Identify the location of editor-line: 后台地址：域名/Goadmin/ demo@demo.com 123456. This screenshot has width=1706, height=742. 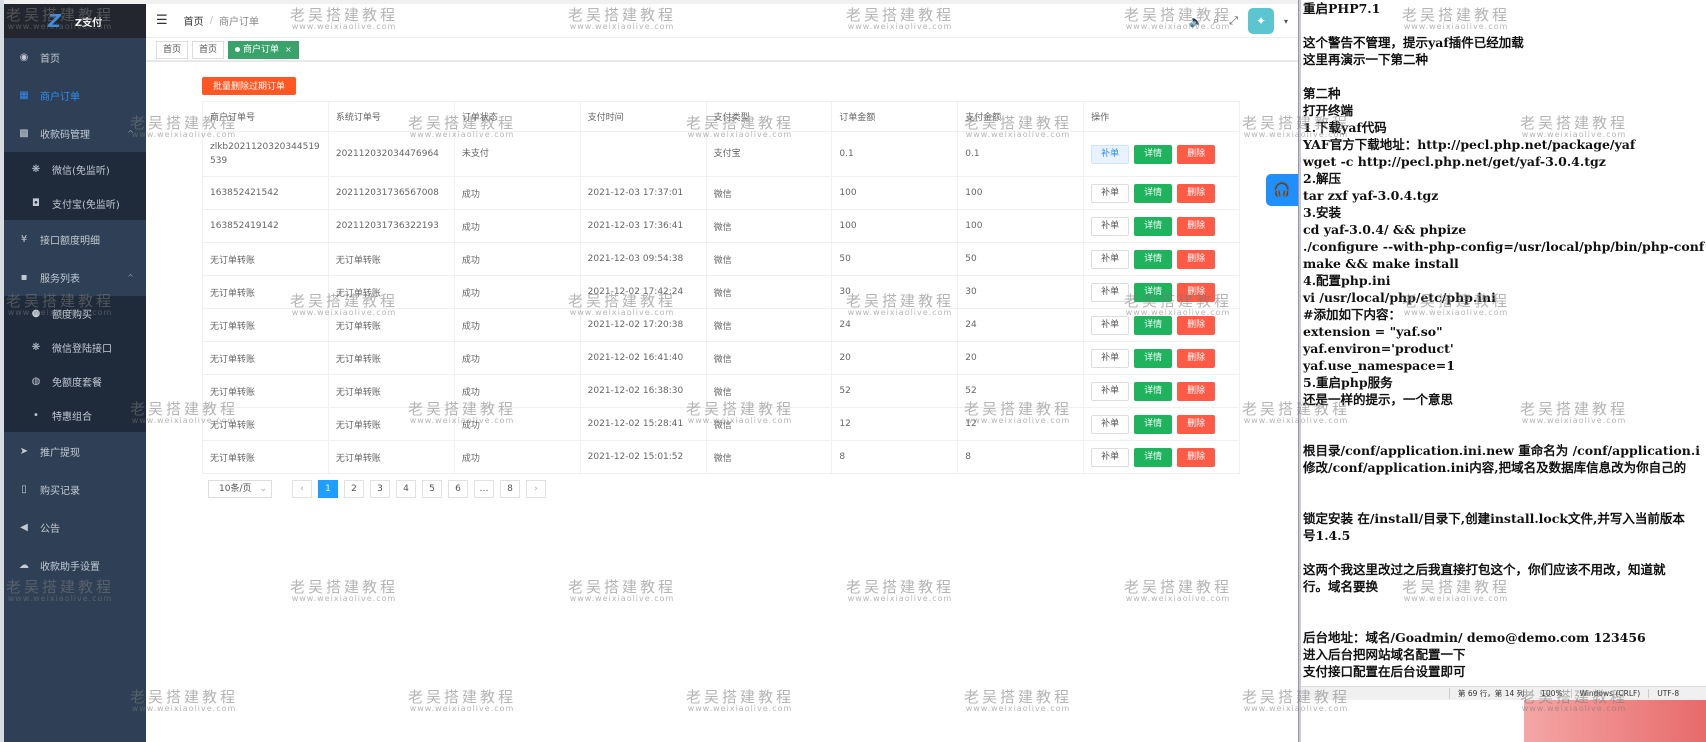
(1474, 637).